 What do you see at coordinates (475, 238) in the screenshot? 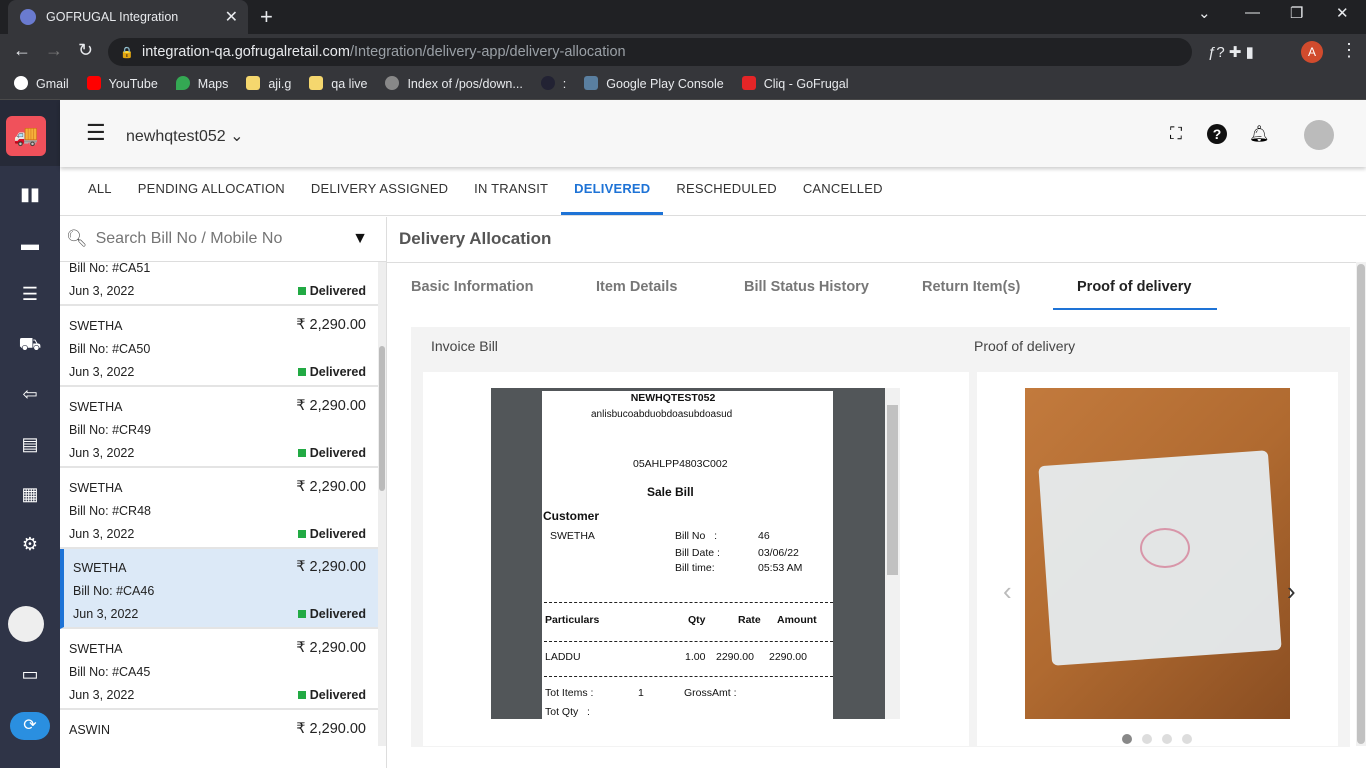
I see `page-title: Delivery Allocation` at bounding box center [475, 238].